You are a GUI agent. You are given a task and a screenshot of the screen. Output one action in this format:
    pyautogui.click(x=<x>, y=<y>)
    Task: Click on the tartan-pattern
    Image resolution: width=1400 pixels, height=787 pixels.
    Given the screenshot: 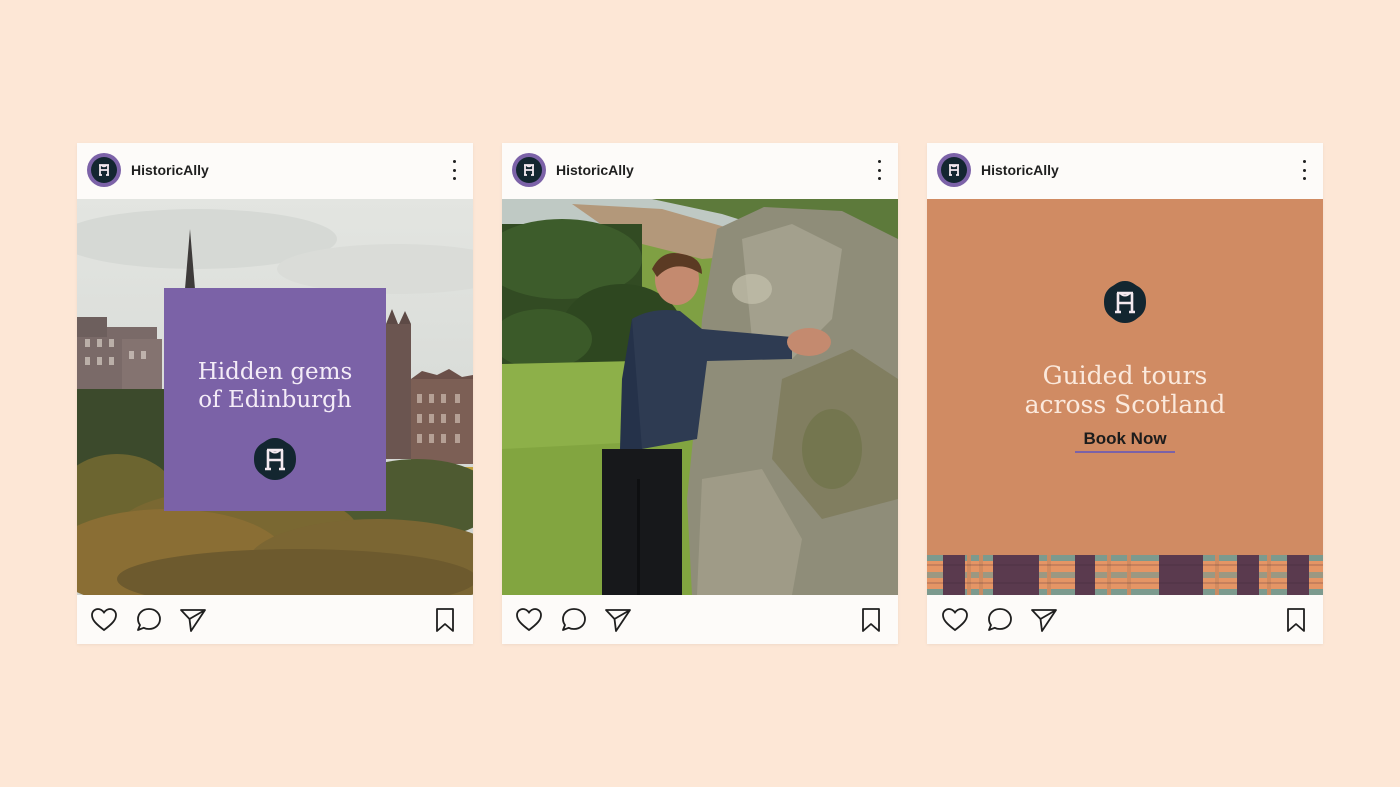 What is the action you would take?
    pyautogui.click(x=1125, y=575)
    